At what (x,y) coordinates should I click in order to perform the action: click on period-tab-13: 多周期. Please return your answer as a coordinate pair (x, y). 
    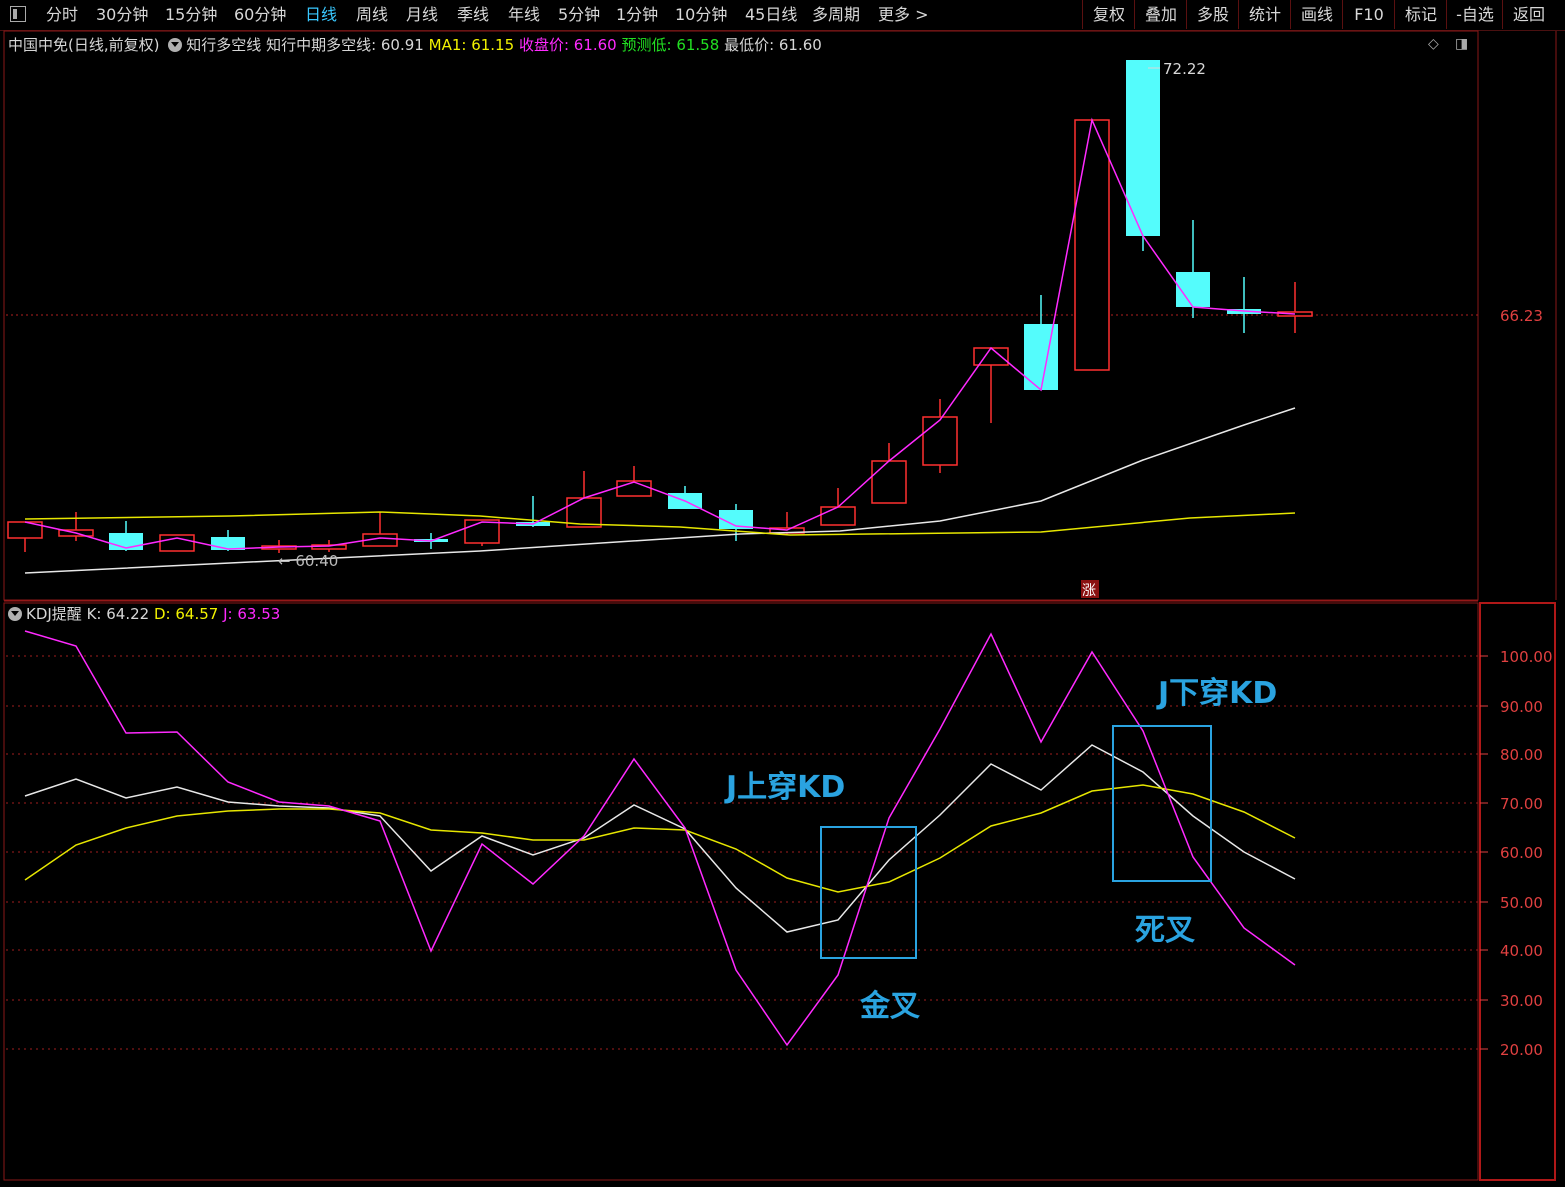
    Looking at the image, I should click on (836, 15).